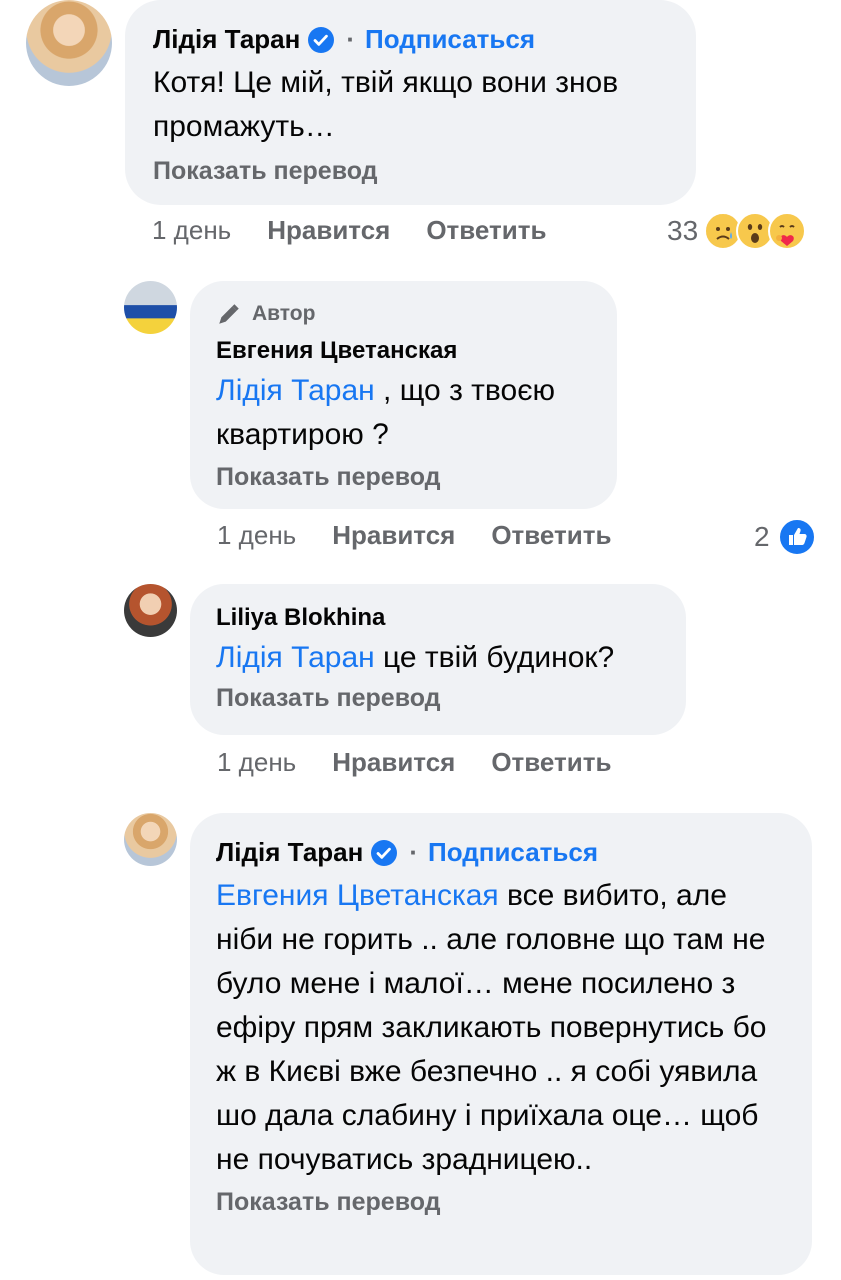  I want to click on author-tag: Автор, so click(403, 314).